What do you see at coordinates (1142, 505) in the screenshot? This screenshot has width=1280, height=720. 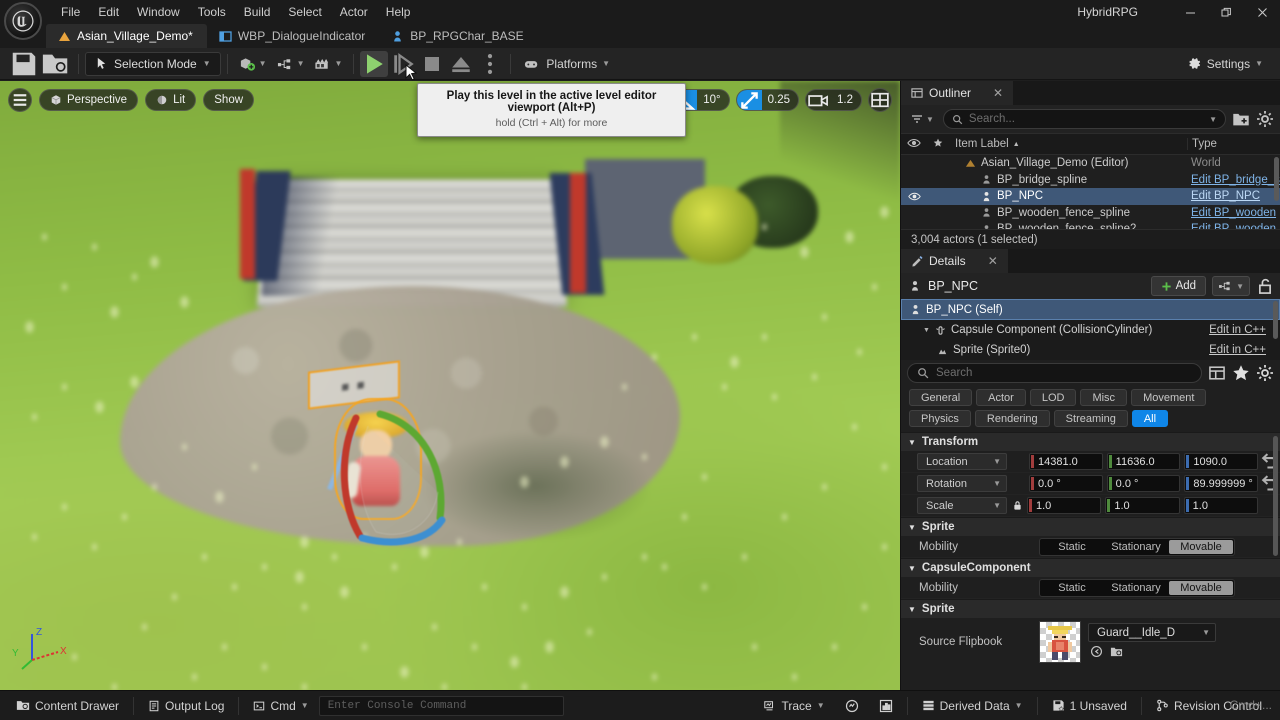 I see `scale-y-input: 1.0` at bounding box center [1142, 505].